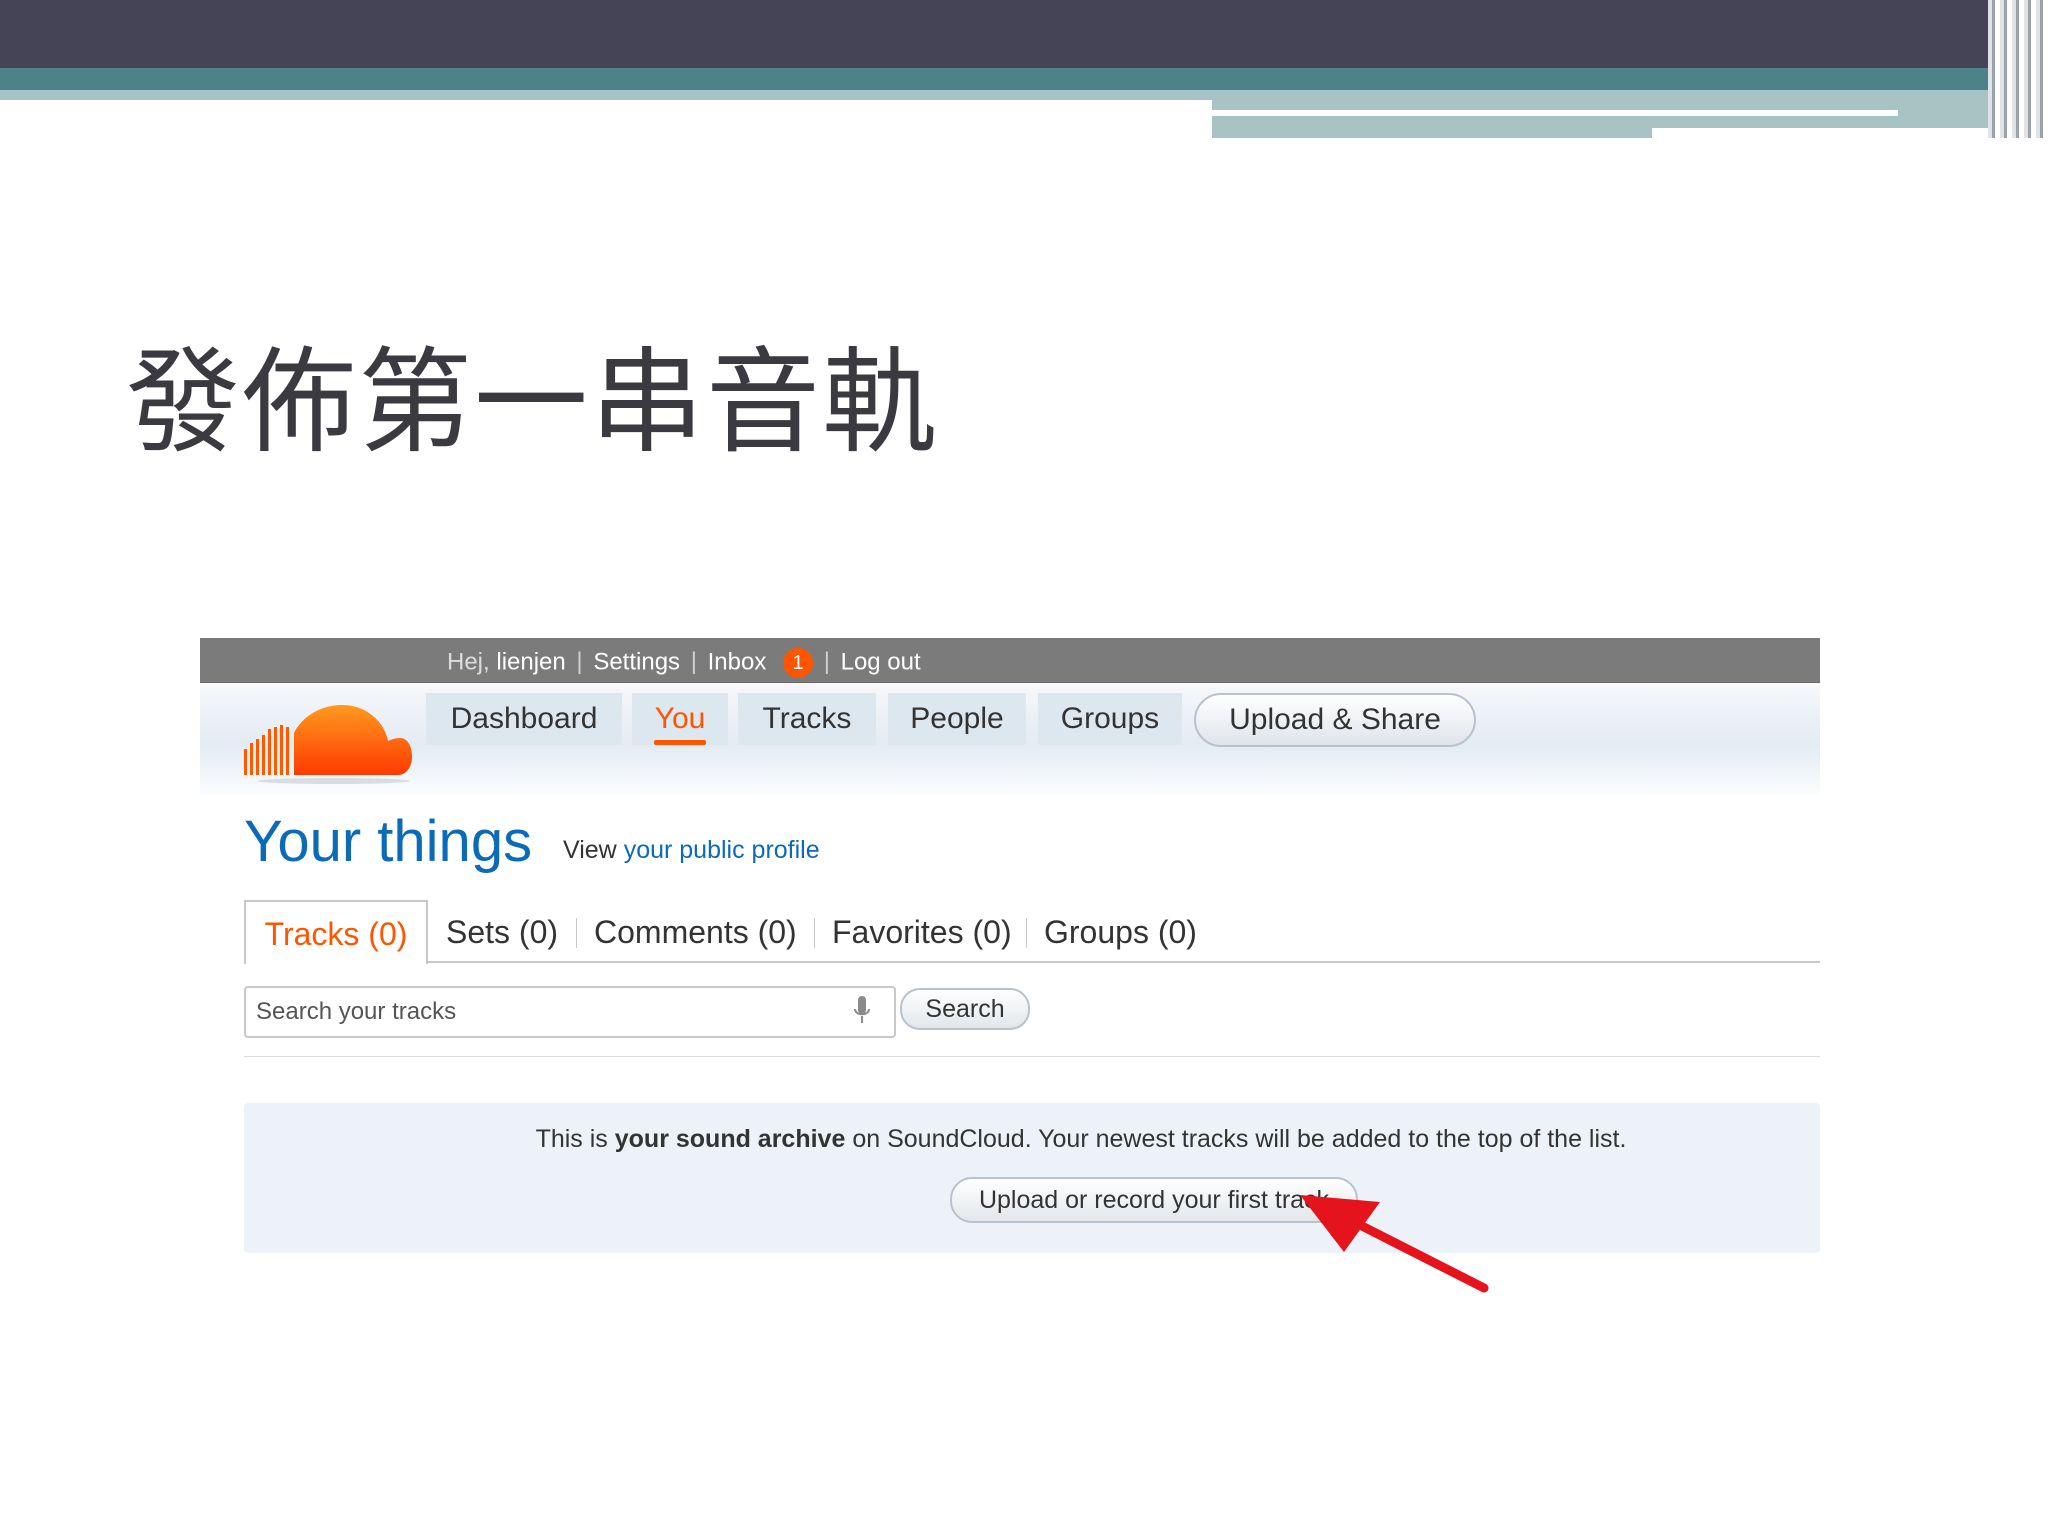 Image resolution: width=2048 pixels, height=1536 pixels. Describe the element at coordinates (680, 719) in the screenshot. I see `nav-you: You` at that location.